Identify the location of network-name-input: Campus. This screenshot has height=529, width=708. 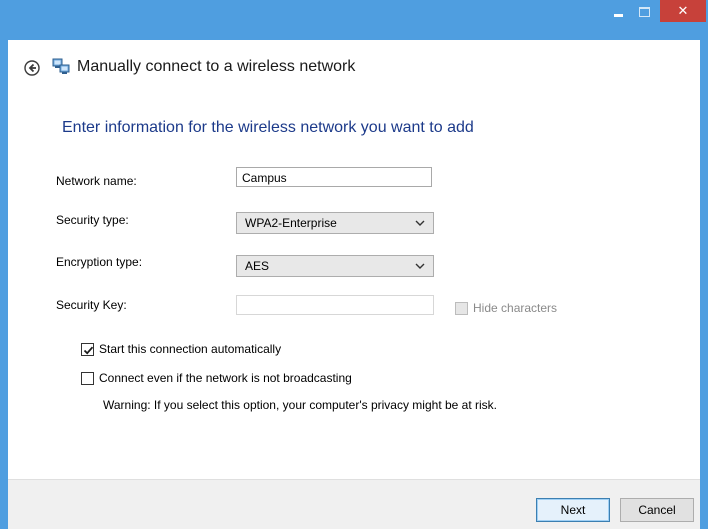
(334, 177).